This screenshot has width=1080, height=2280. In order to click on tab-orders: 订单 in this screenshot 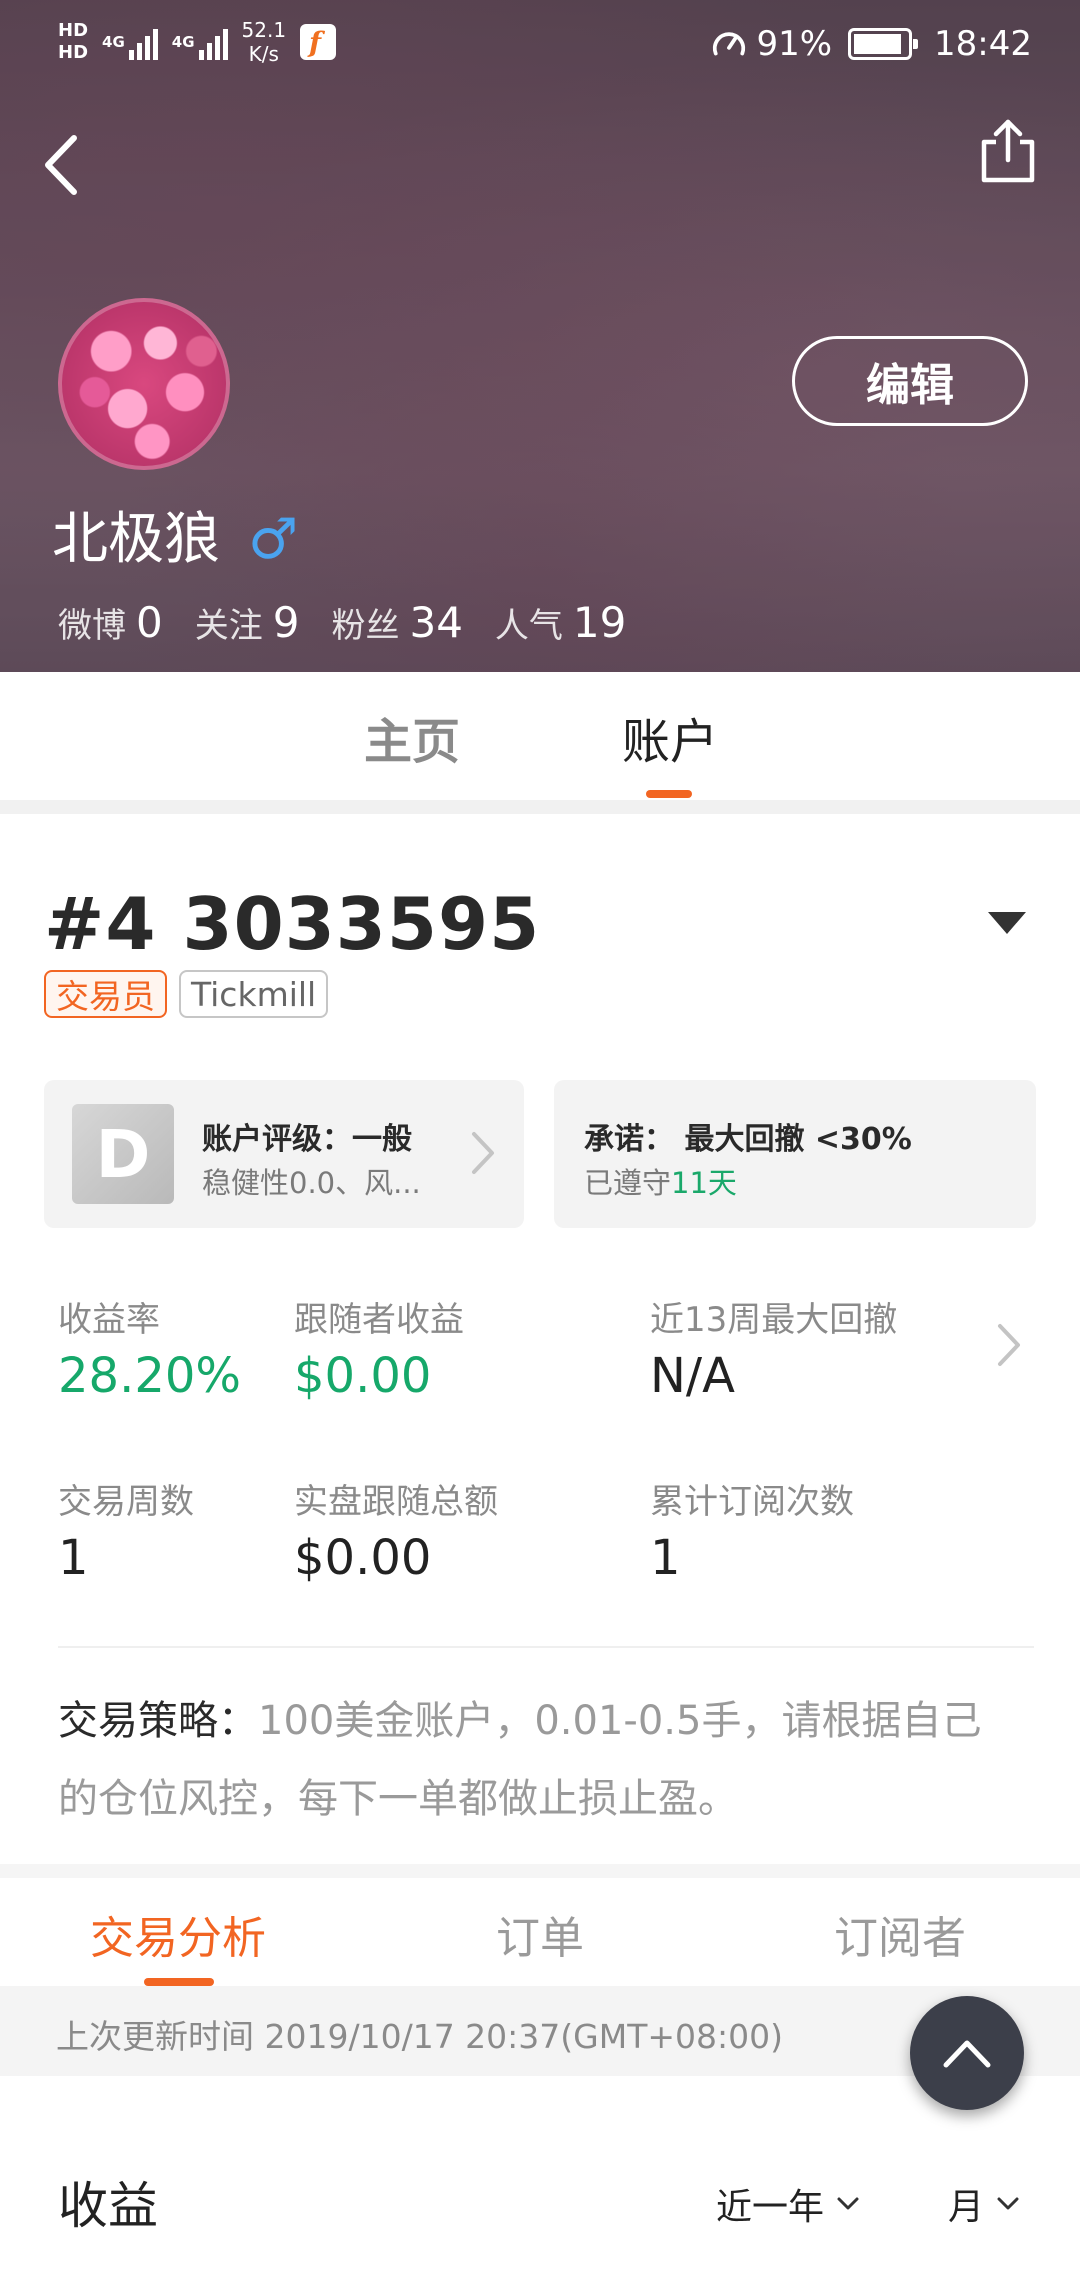, I will do `click(540, 1934)`.